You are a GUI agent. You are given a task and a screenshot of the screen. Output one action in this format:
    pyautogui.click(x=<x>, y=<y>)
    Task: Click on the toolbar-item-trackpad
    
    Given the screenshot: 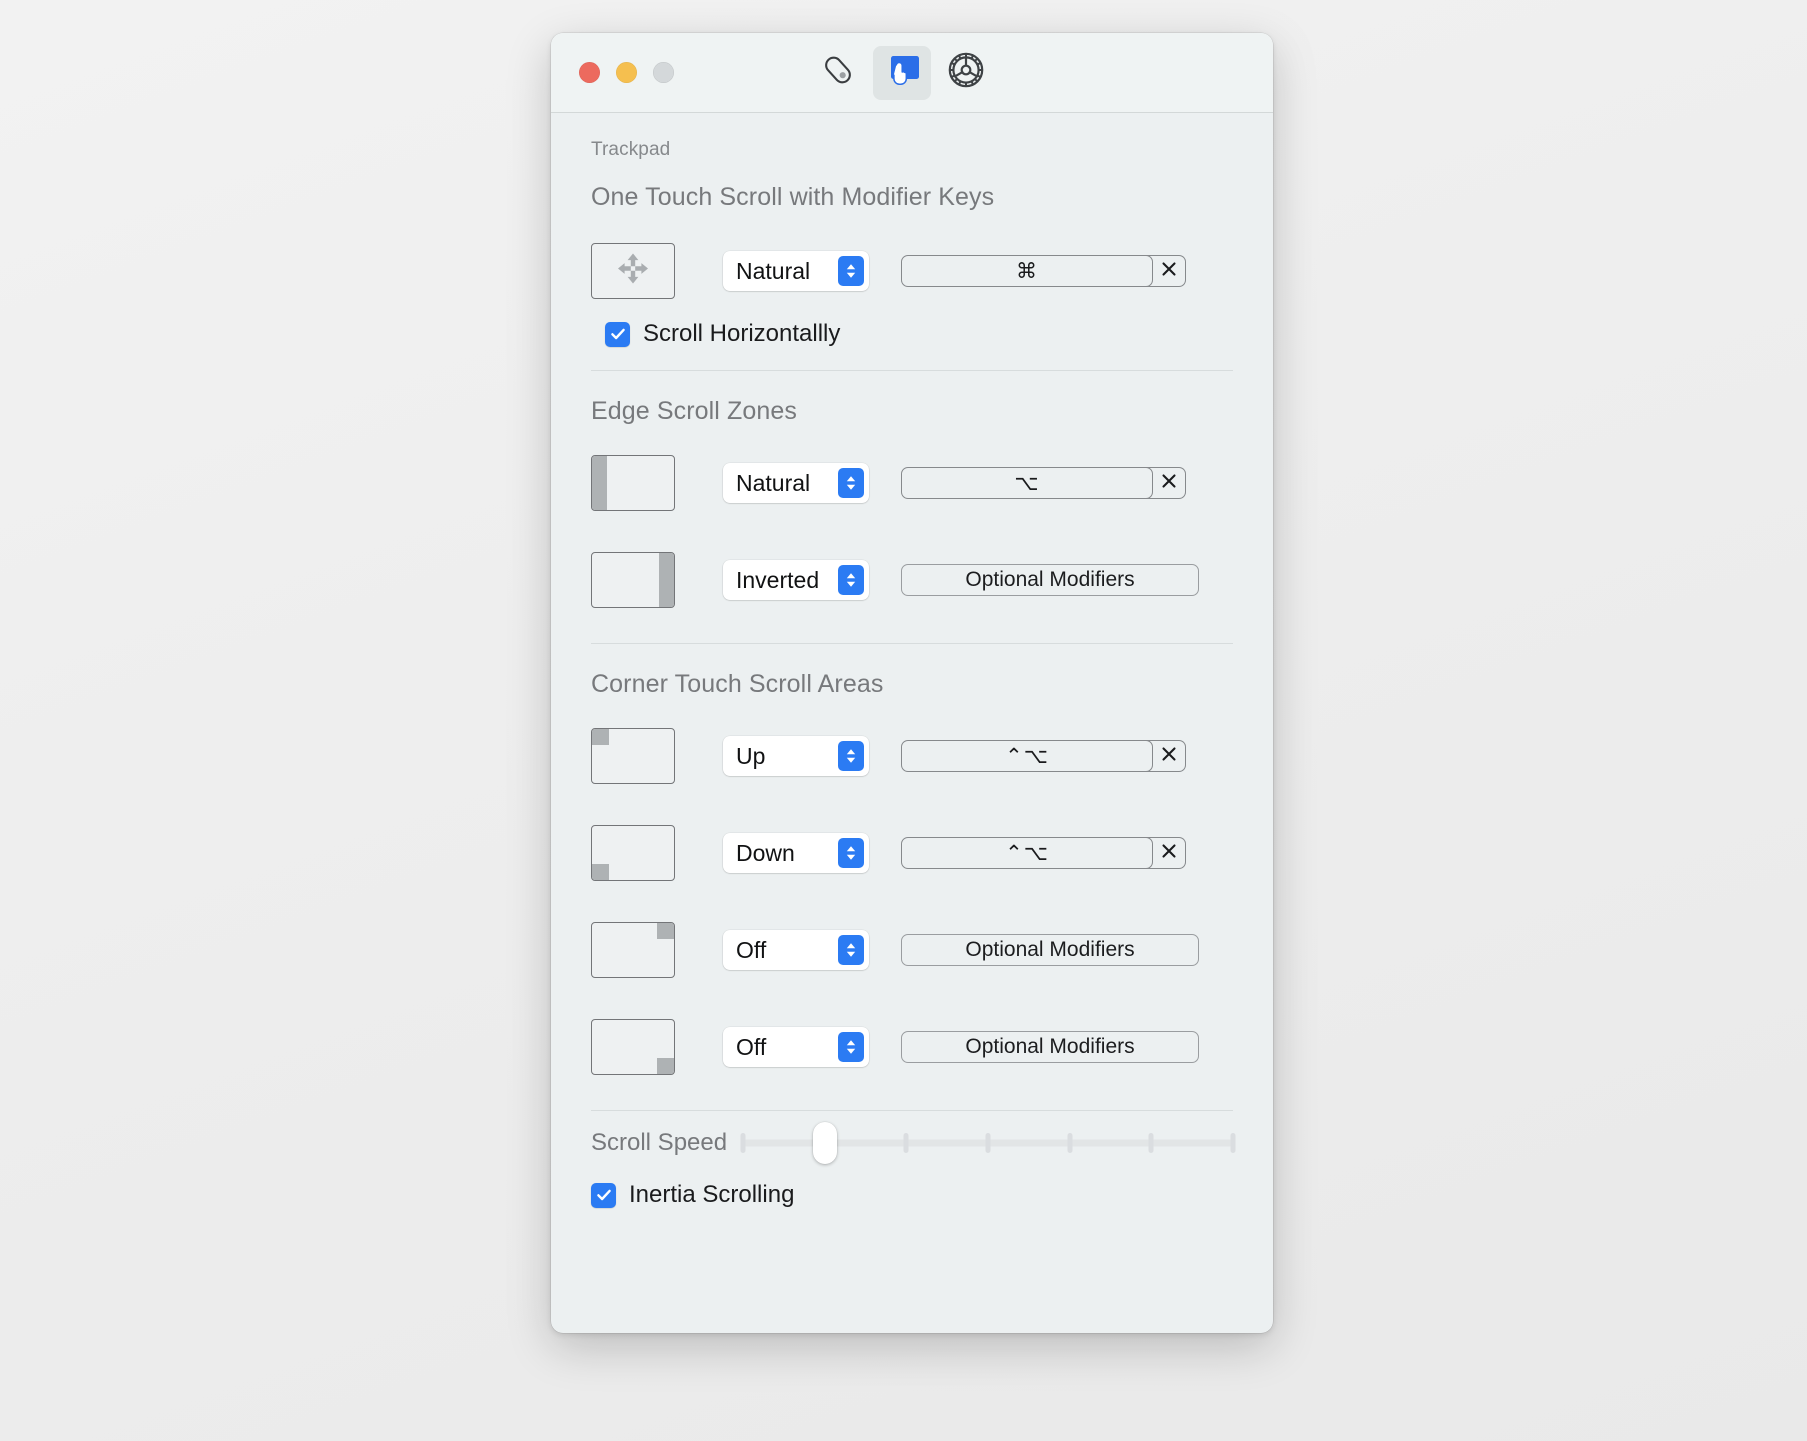 What is the action you would take?
    pyautogui.click(x=902, y=72)
    